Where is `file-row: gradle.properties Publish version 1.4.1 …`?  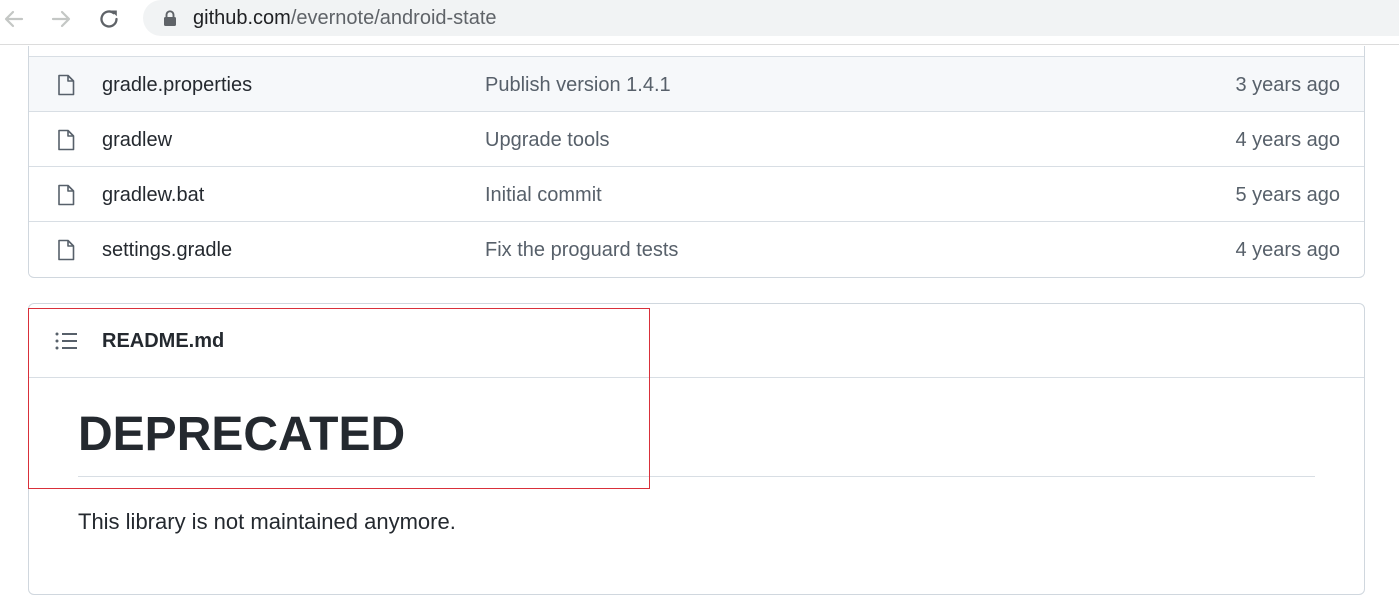 file-row: gradle.properties Publish version 1.4.1 … is located at coordinates (696, 83).